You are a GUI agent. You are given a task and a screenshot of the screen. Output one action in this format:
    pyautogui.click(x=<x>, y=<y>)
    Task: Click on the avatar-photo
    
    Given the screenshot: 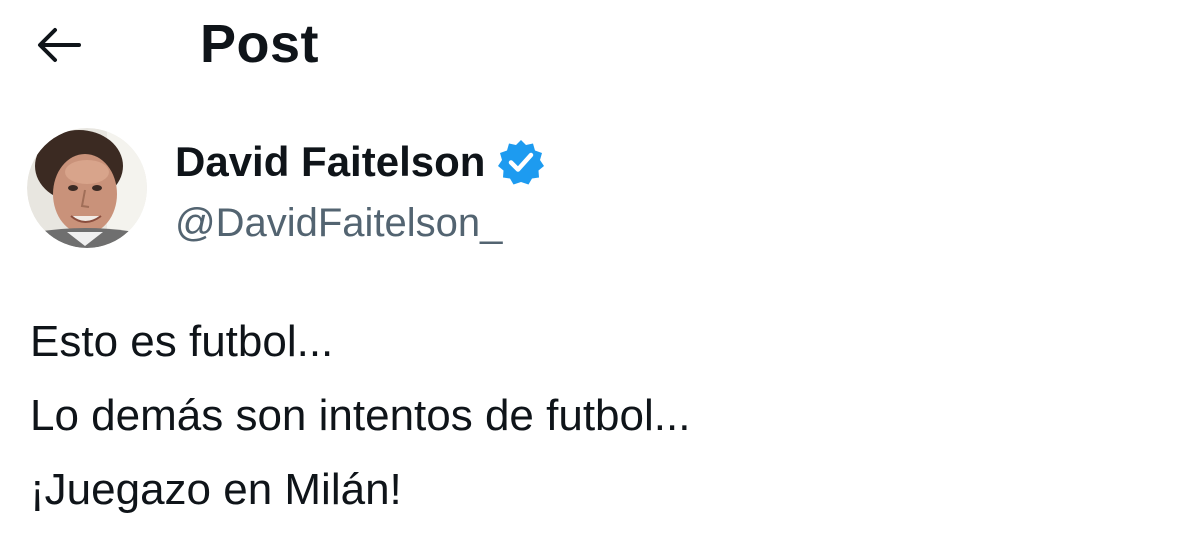 What is the action you would take?
    pyautogui.click(x=87, y=188)
    